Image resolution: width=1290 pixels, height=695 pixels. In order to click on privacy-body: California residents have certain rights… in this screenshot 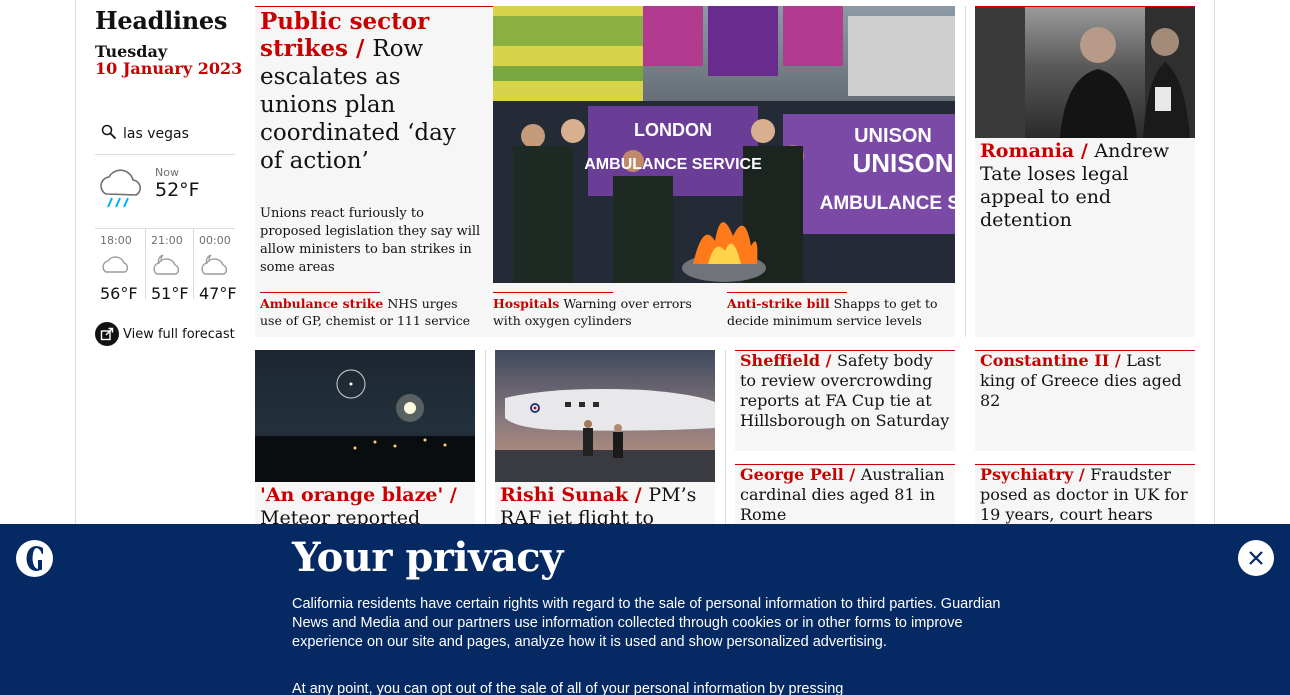, I will do `click(646, 623)`.